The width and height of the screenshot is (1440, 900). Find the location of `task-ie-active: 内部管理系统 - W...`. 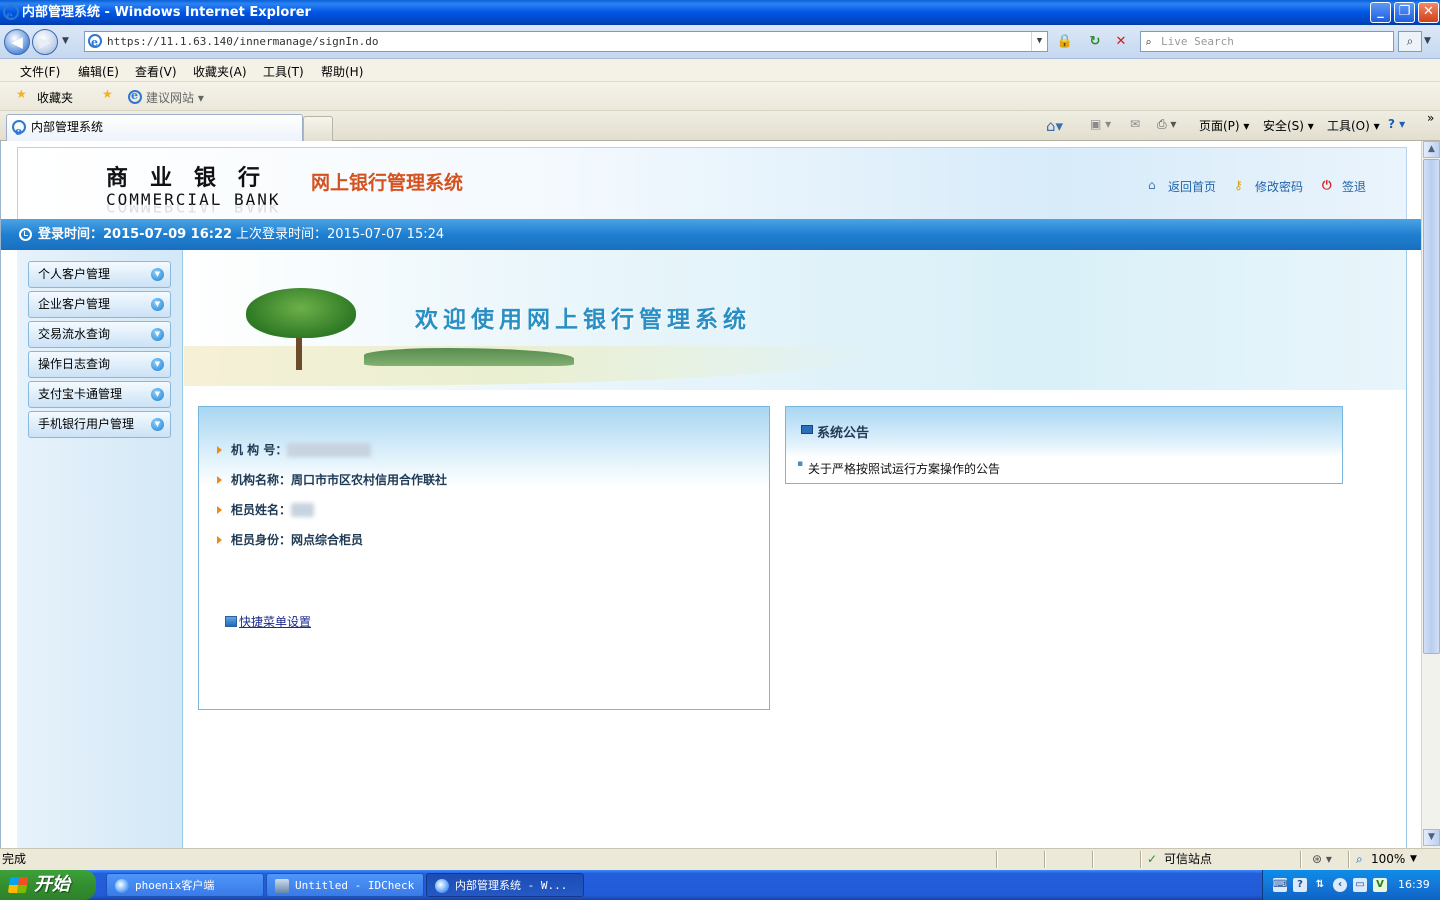

task-ie-active: 内部管理系统 - W... is located at coordinates (505, 885).